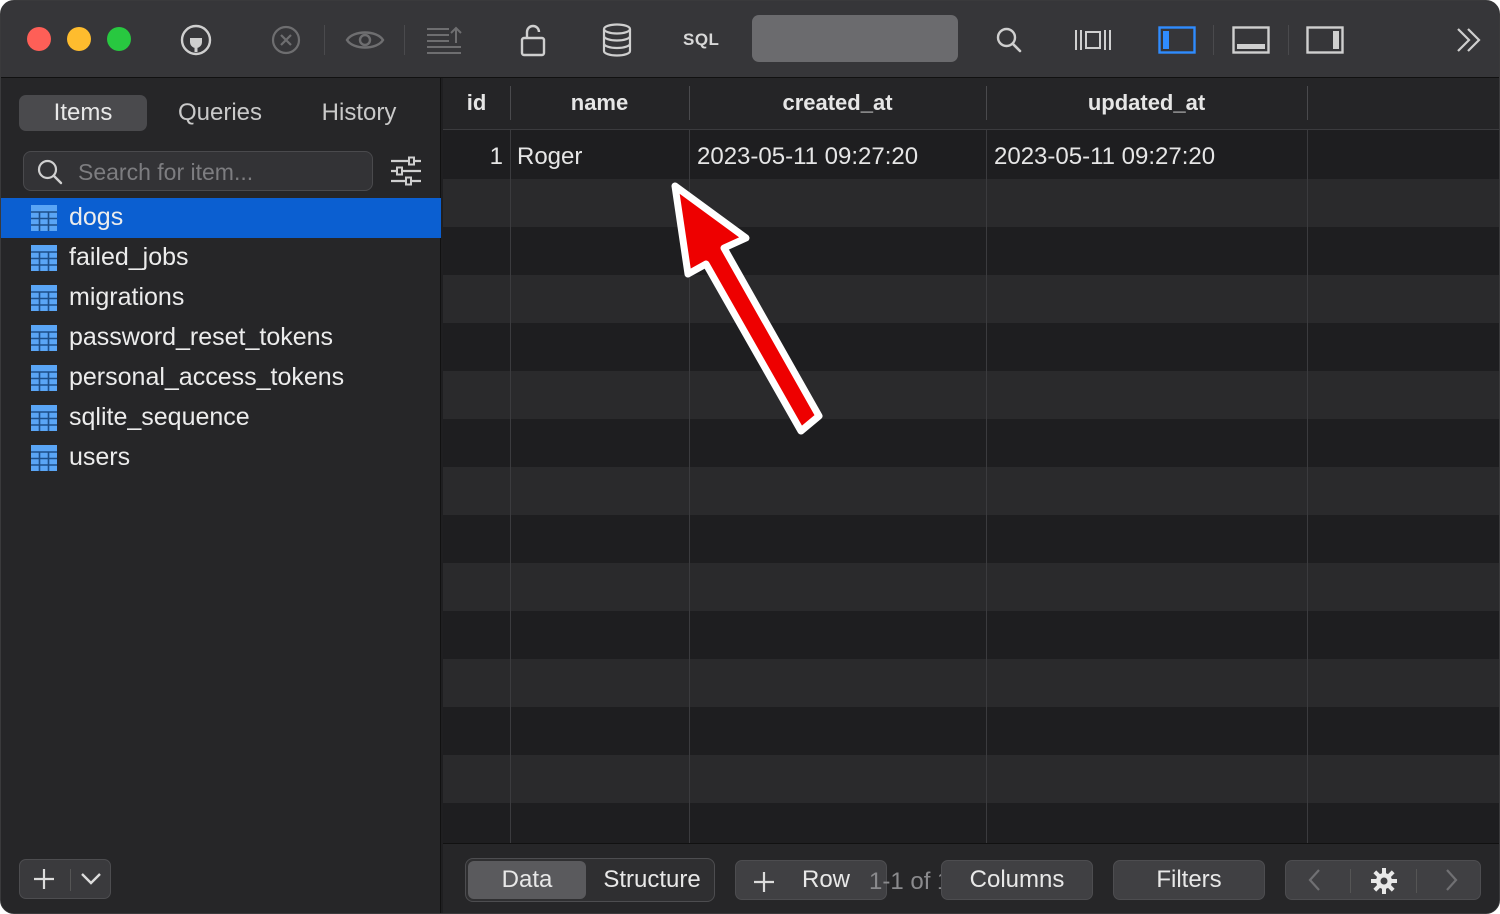  What do you see at coordinates (406, 173) in the screenshot?
I see `filter-settings-icon` at bounding box center [406, 173].